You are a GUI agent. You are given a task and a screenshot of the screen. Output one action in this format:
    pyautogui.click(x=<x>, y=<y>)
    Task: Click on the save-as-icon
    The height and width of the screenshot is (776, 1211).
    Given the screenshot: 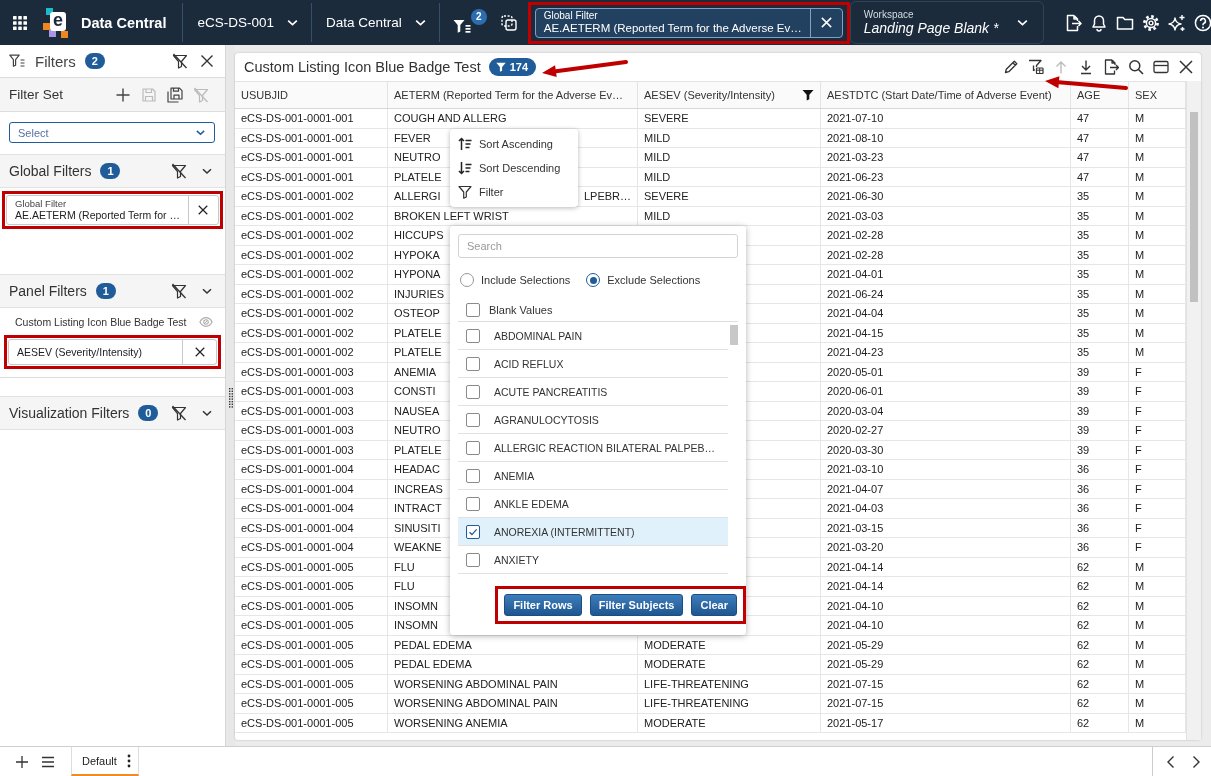 What is the action you would take?
    pyautogui.click(x=175, y=94)
    